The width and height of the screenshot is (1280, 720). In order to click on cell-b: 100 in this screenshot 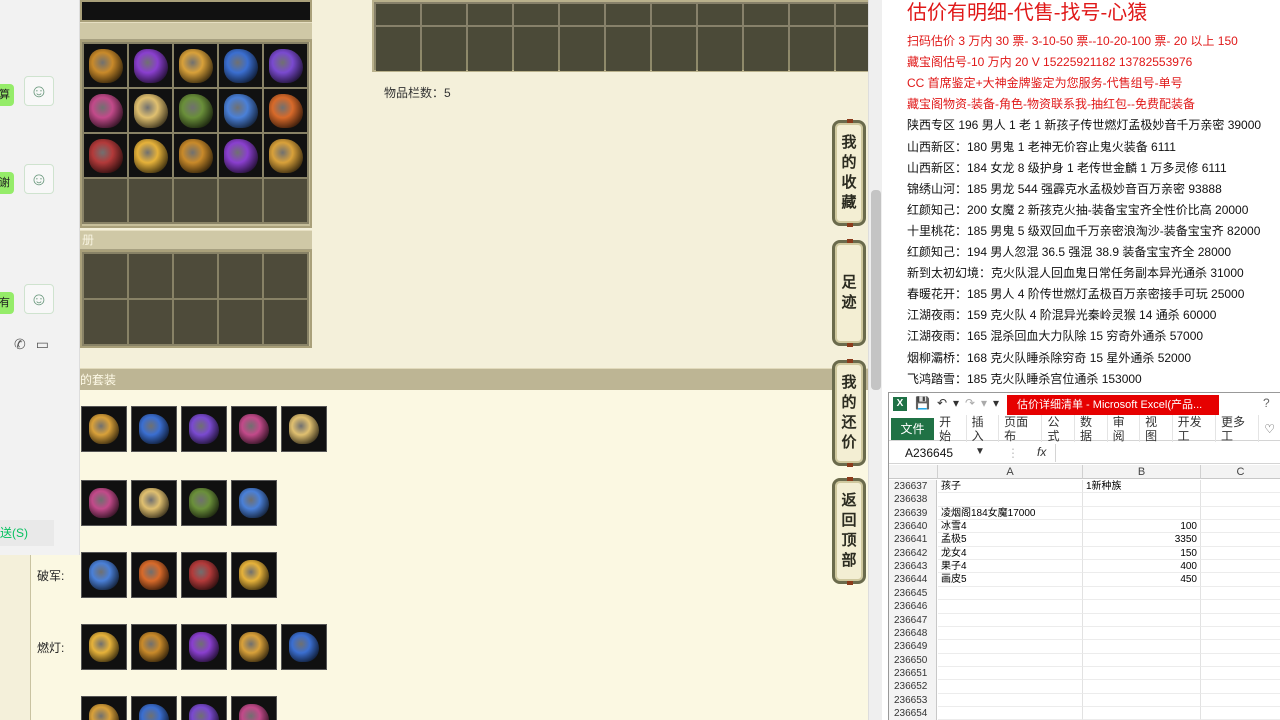, I will do `click(1142, 527)`.